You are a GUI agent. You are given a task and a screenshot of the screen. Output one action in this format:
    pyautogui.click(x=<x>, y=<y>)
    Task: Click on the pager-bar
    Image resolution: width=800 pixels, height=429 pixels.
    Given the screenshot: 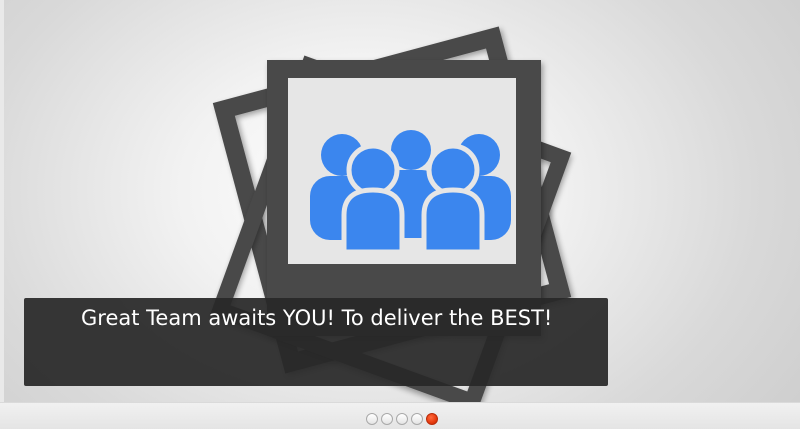 What is the action you would take?
    pyautogui.click(x=400, y=415)
    